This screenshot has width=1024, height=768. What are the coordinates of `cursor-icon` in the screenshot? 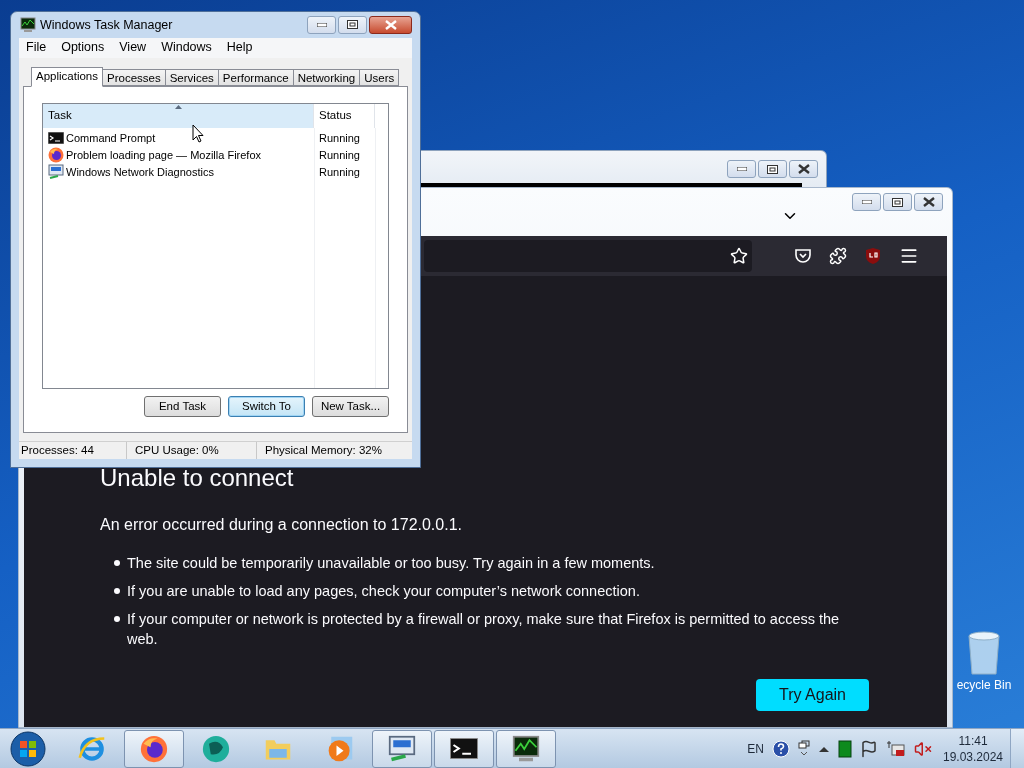 It's located at (198, 133).